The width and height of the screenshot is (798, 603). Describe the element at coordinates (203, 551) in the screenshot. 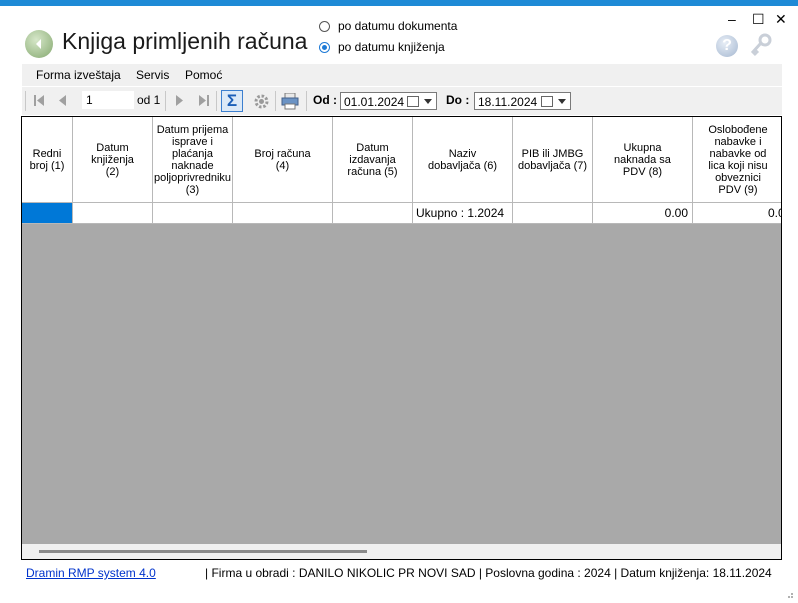

I see `scrollbar-thumb` at that location.